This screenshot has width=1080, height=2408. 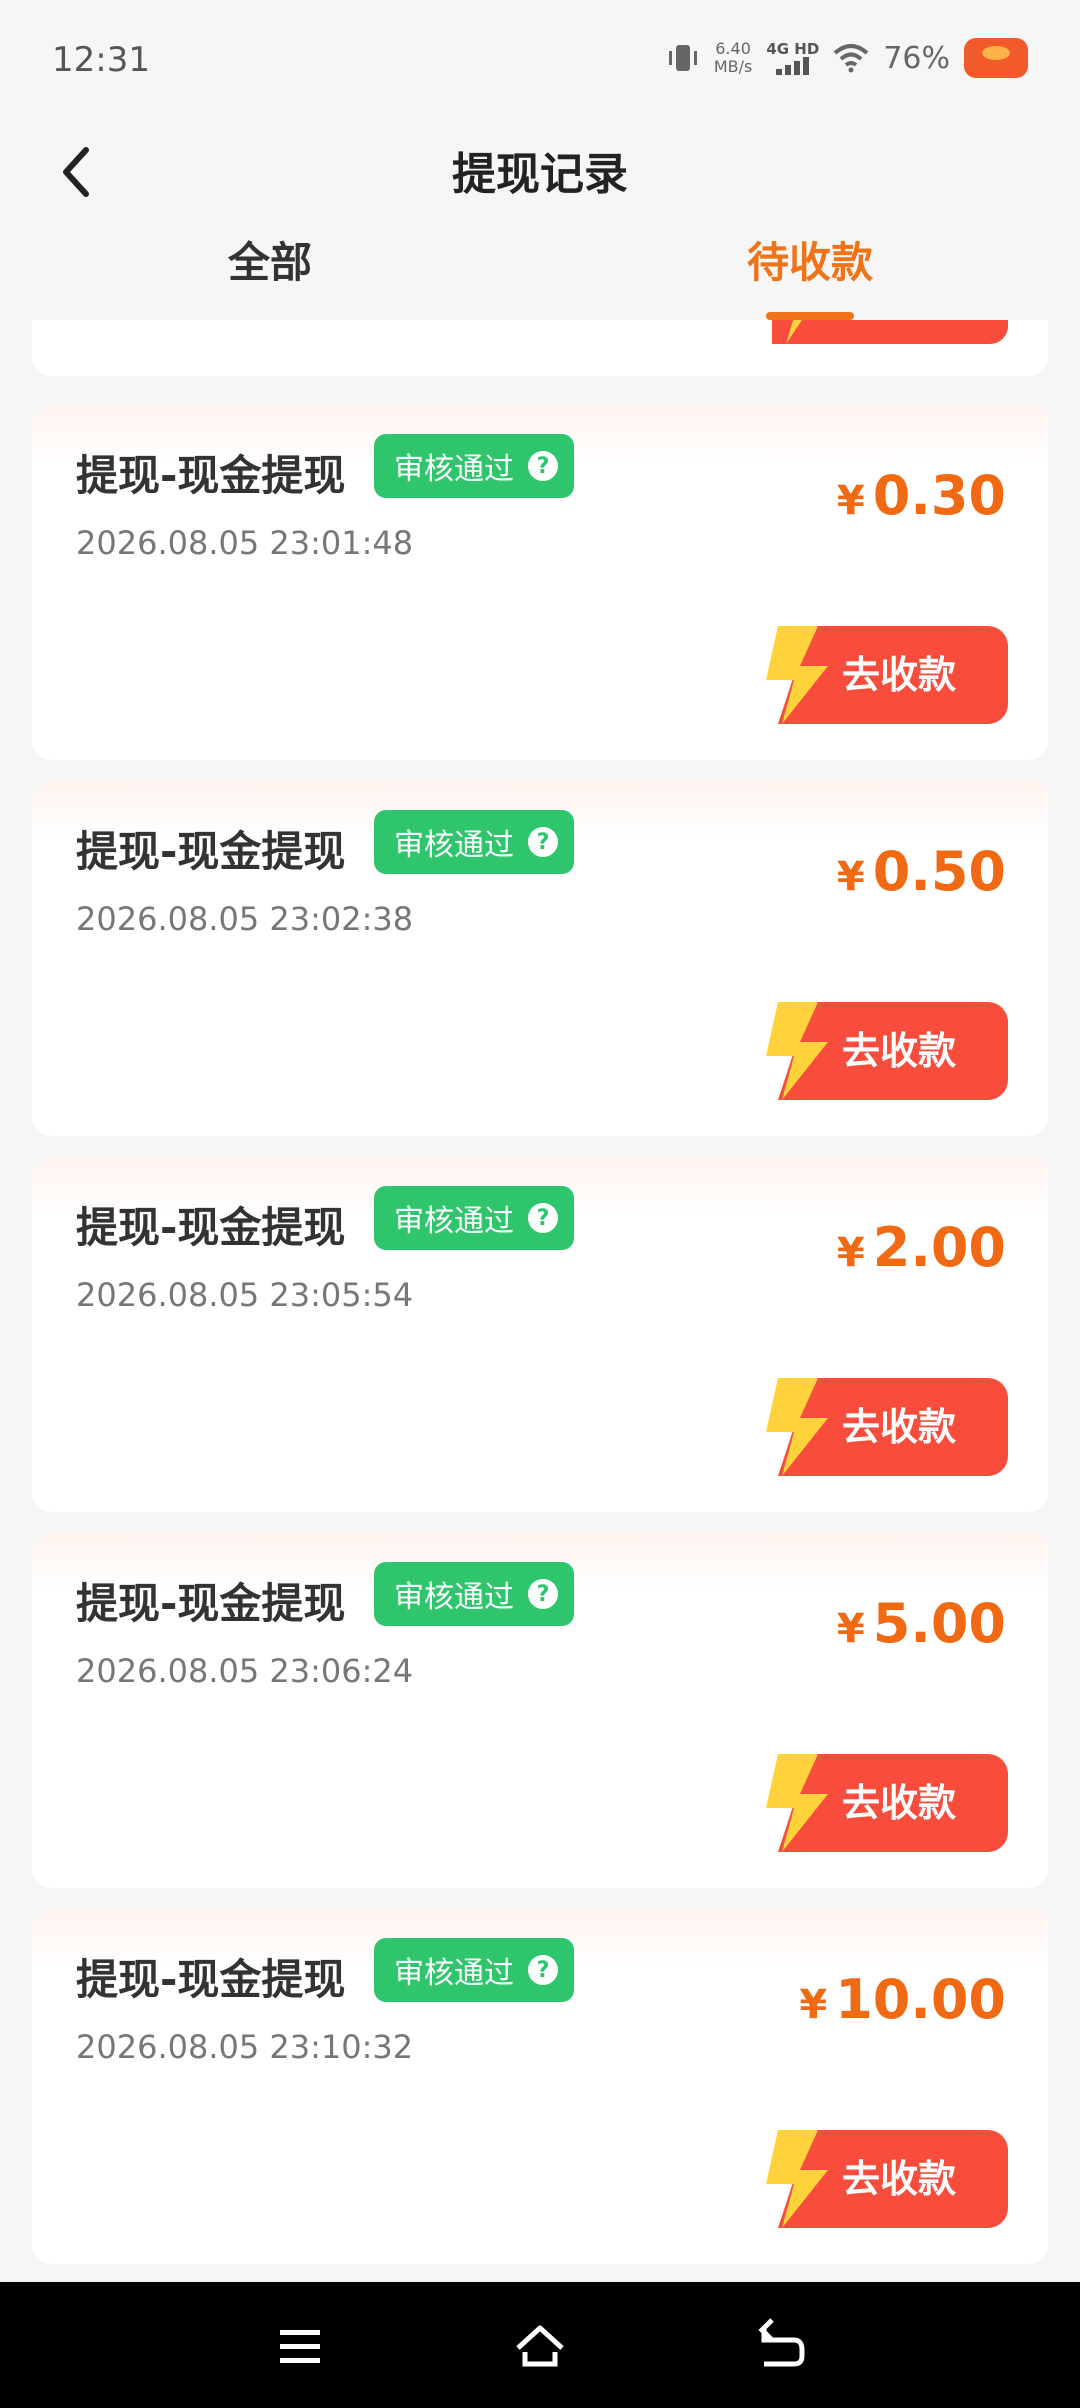 I want to click on net-speed: 6.40 MB/s, so click(x=733, y=58).